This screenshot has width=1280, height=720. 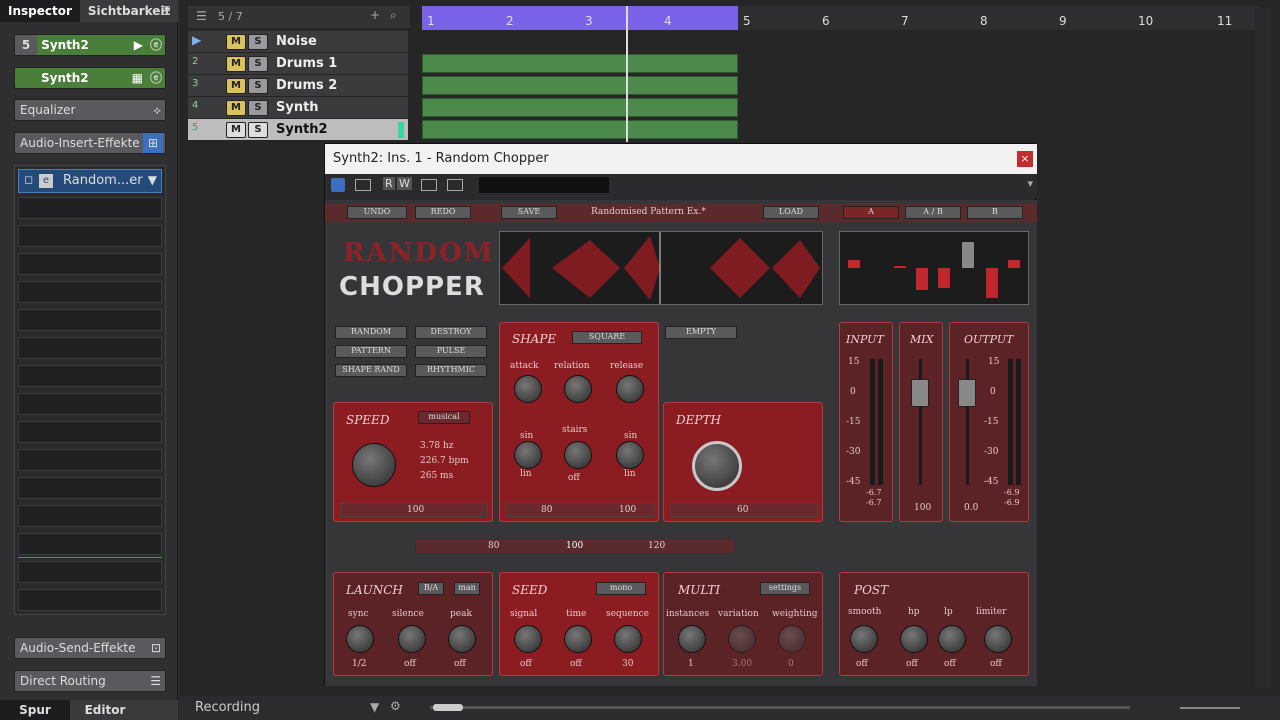 What do you see at coordinates (578, 639) in the screenshot?
I see `time-knob` at bounding box center [578, 639].